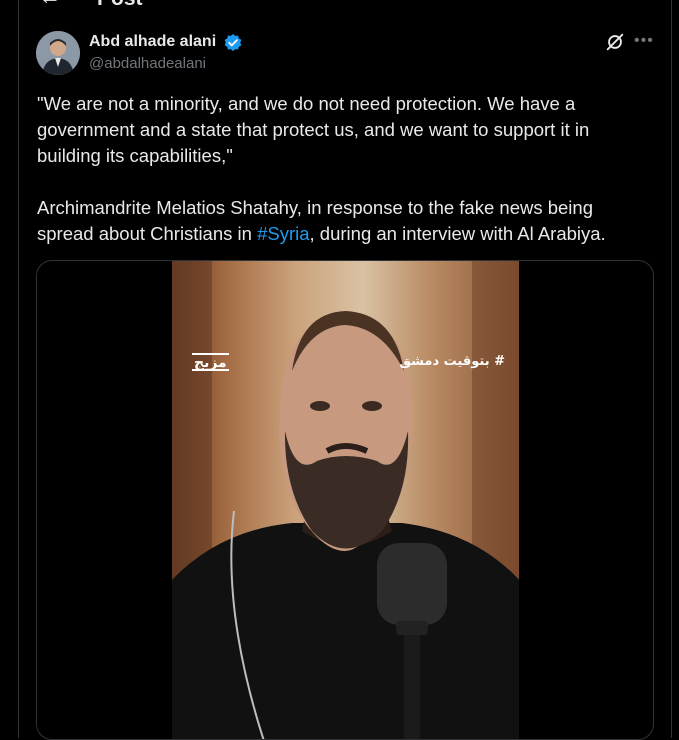 The height and width of the screenshot is (740, 679). I want to click on page-title: Post, so click(120, 4).